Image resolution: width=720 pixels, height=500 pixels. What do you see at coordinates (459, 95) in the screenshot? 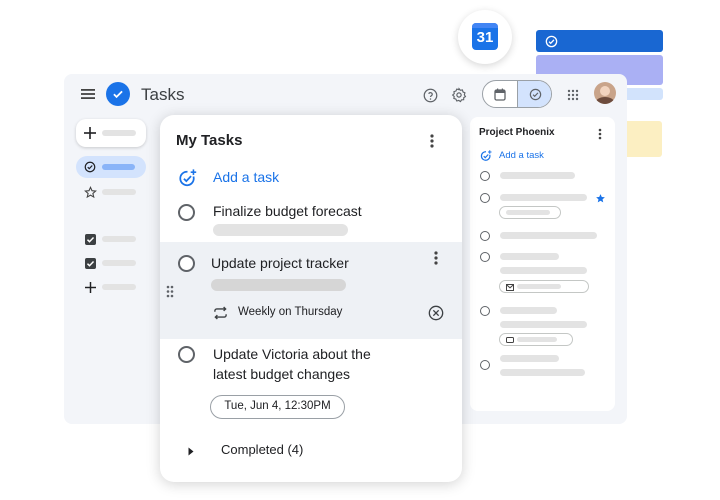
I see `gear-icon` at bounding box center [459, 95].